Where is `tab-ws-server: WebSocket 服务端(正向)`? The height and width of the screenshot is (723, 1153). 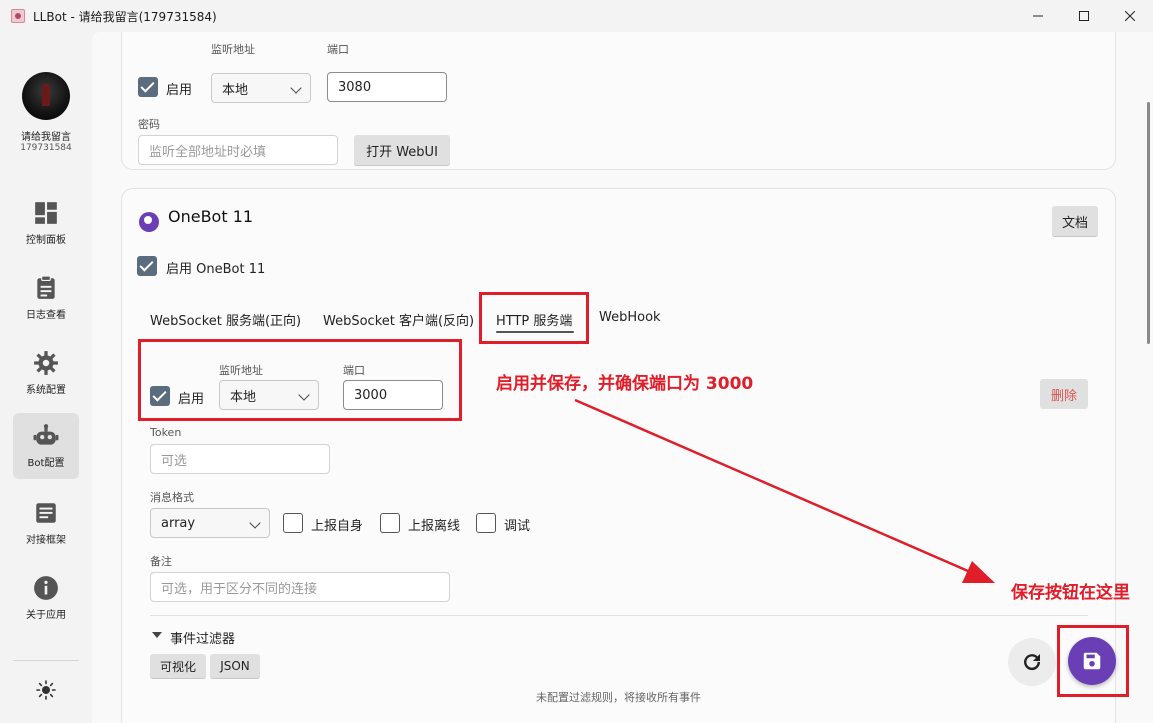 tab-ws-server: WebSocket 服务端(正向) is located at coordinates (225, 319).